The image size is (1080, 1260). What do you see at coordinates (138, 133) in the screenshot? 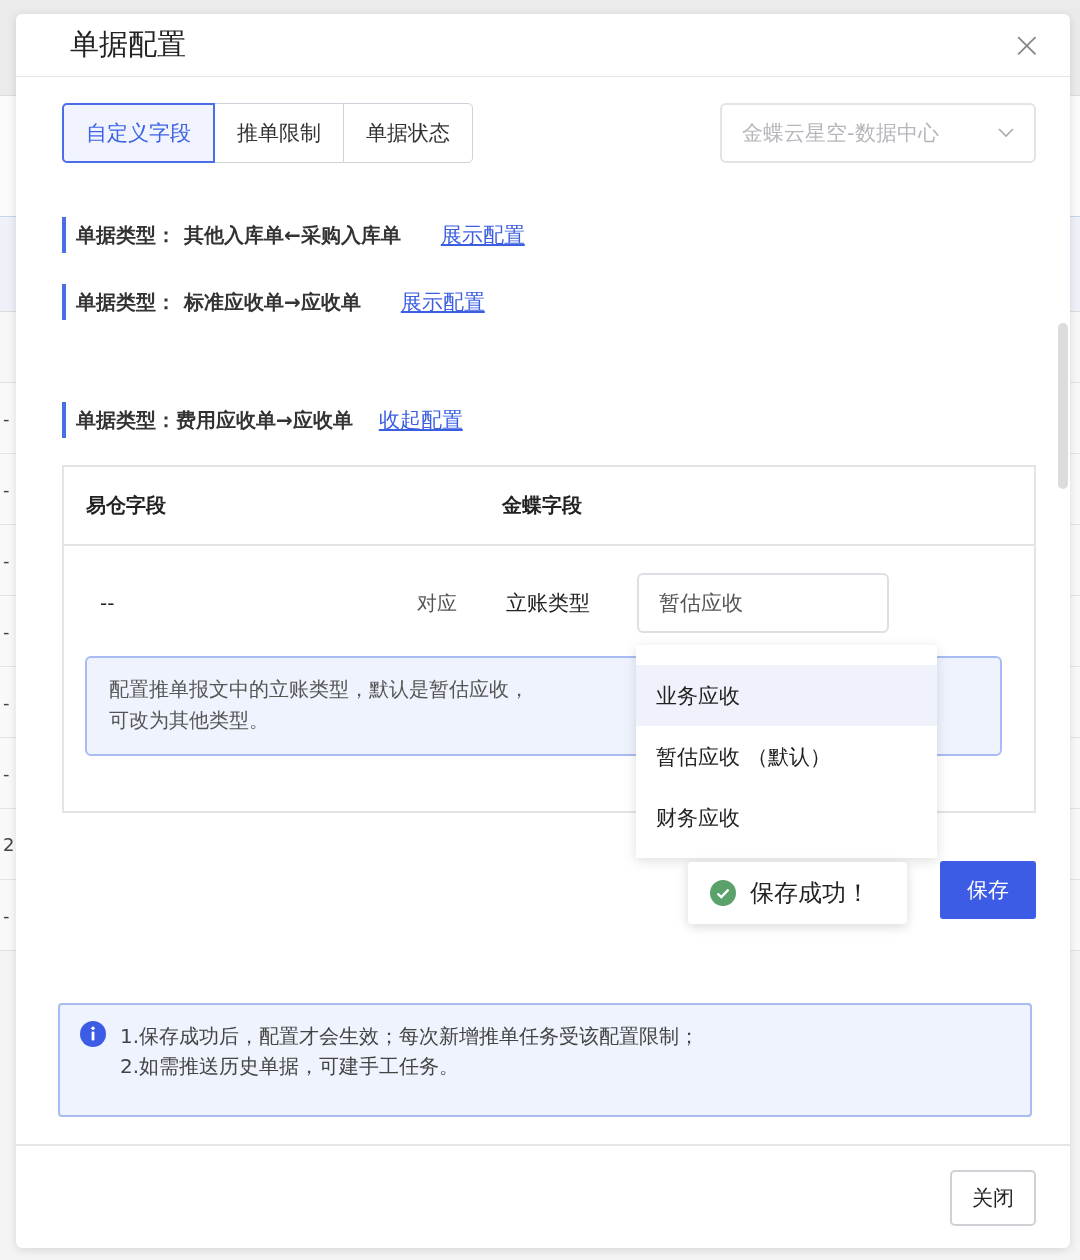
I see `tab: 自定义字段` at bounding box center [138, 133].